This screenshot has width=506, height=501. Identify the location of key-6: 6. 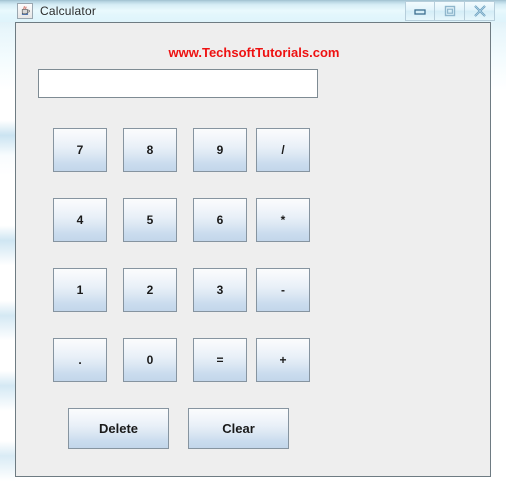
(220, 220).